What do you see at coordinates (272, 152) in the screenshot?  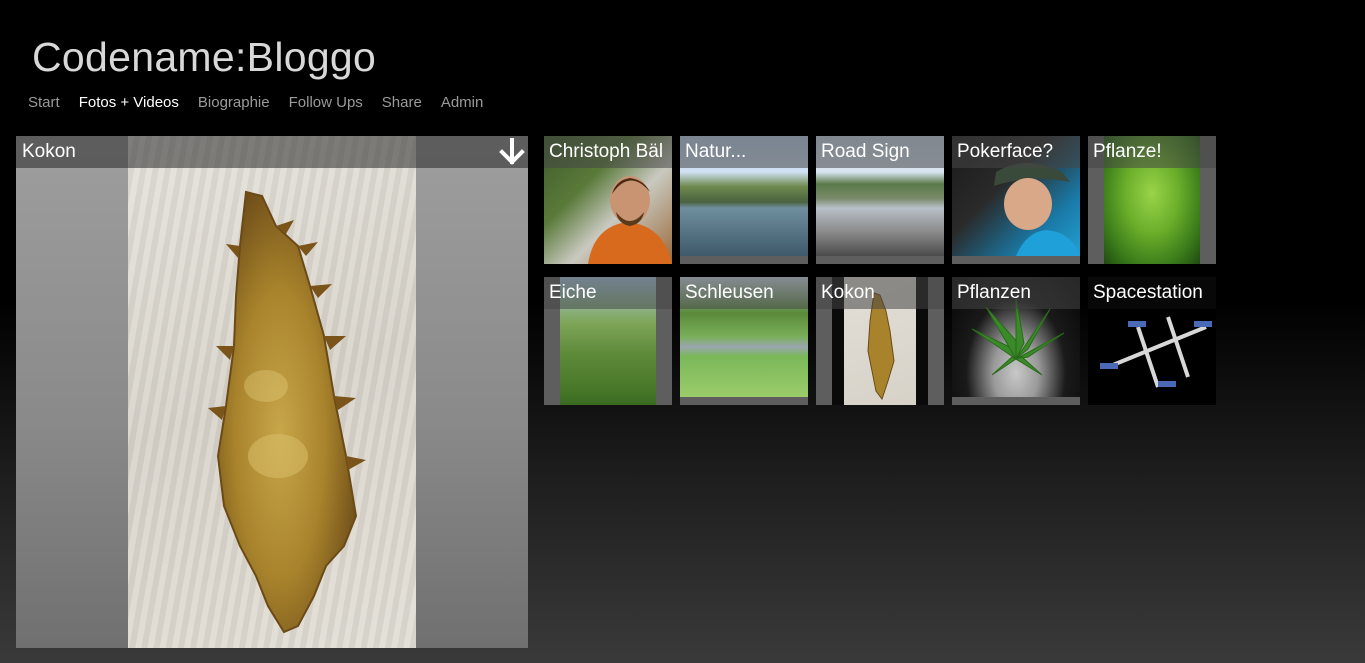 I see `viewer-title-bar` at bounding box center [272, 152].